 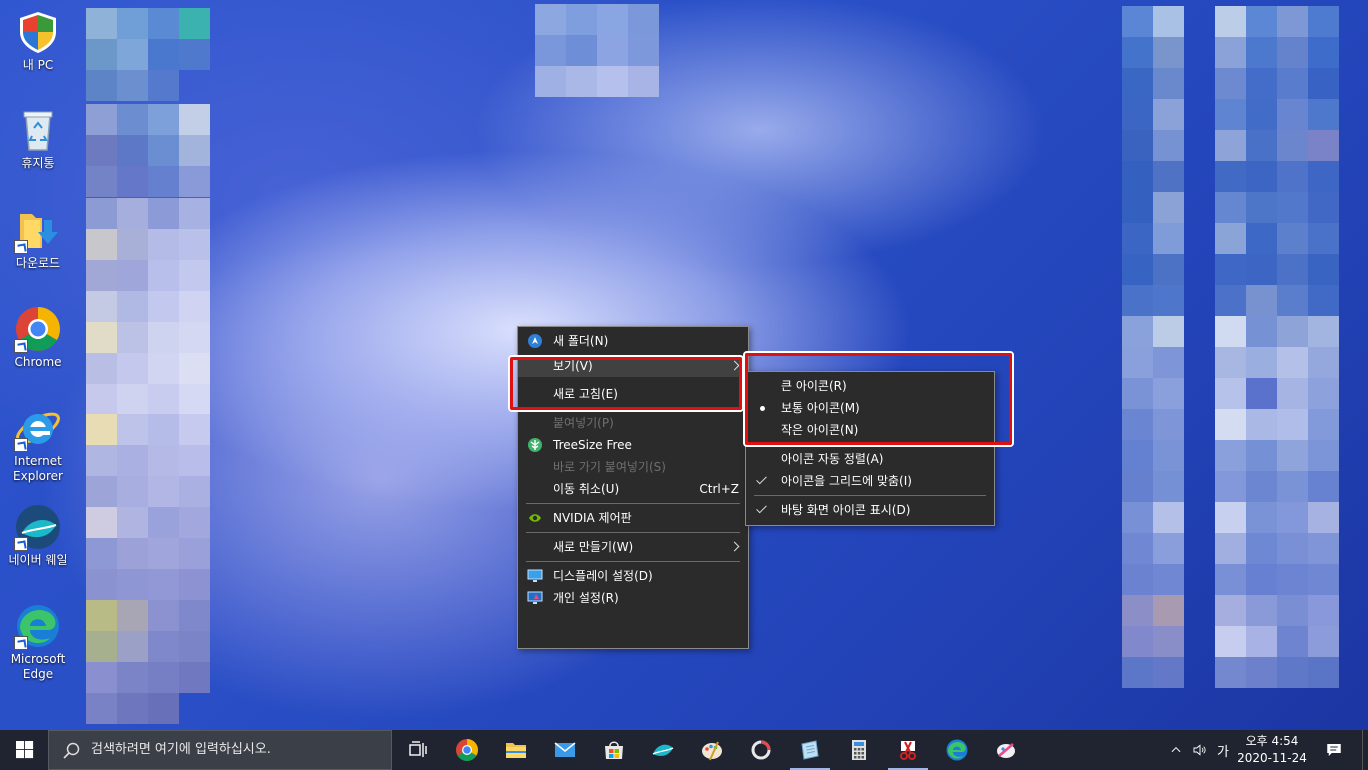 What do you see at coordinates (633, 576) in the screenshot?
I see `menu-item-display-settings: 디스플레이 설정(D)` at bounding box center [633, 576].